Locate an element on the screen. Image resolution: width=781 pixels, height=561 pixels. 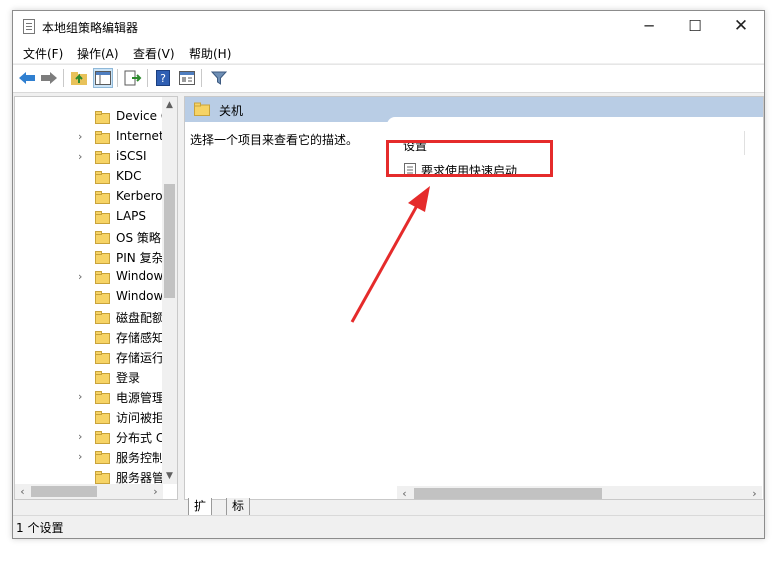
annotation-arrow-icon is located at coordinates (390, 254).